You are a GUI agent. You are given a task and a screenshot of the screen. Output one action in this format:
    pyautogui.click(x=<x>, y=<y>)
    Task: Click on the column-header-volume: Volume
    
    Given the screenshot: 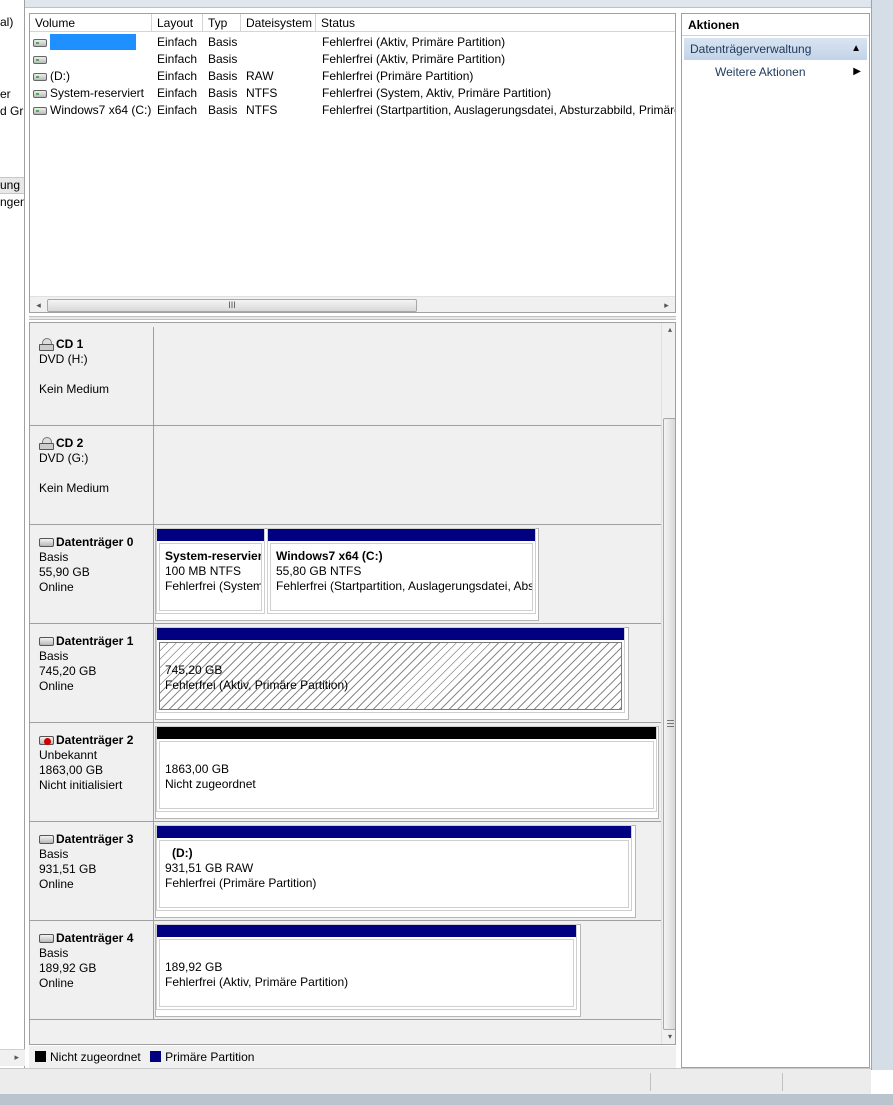 What is the action you would take?
    pyautogui.click(x=91, y=23)
    